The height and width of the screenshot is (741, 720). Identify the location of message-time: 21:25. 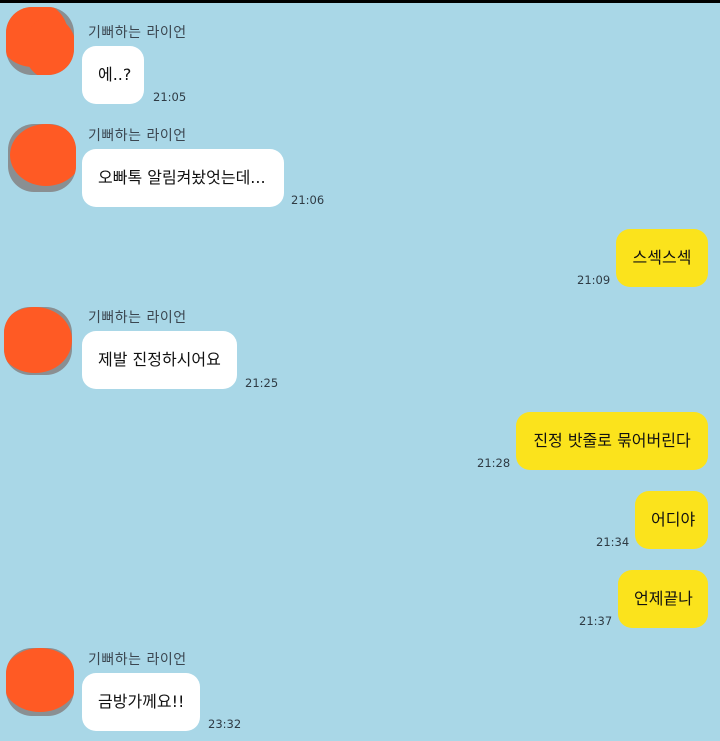
(262, 383).